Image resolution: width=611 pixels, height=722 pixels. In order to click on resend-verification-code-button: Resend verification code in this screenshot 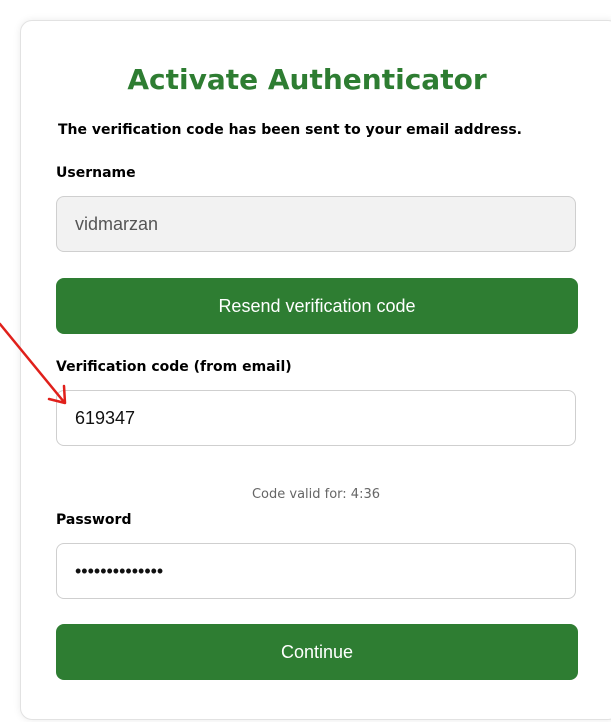, I will do `click(317, 306)`.